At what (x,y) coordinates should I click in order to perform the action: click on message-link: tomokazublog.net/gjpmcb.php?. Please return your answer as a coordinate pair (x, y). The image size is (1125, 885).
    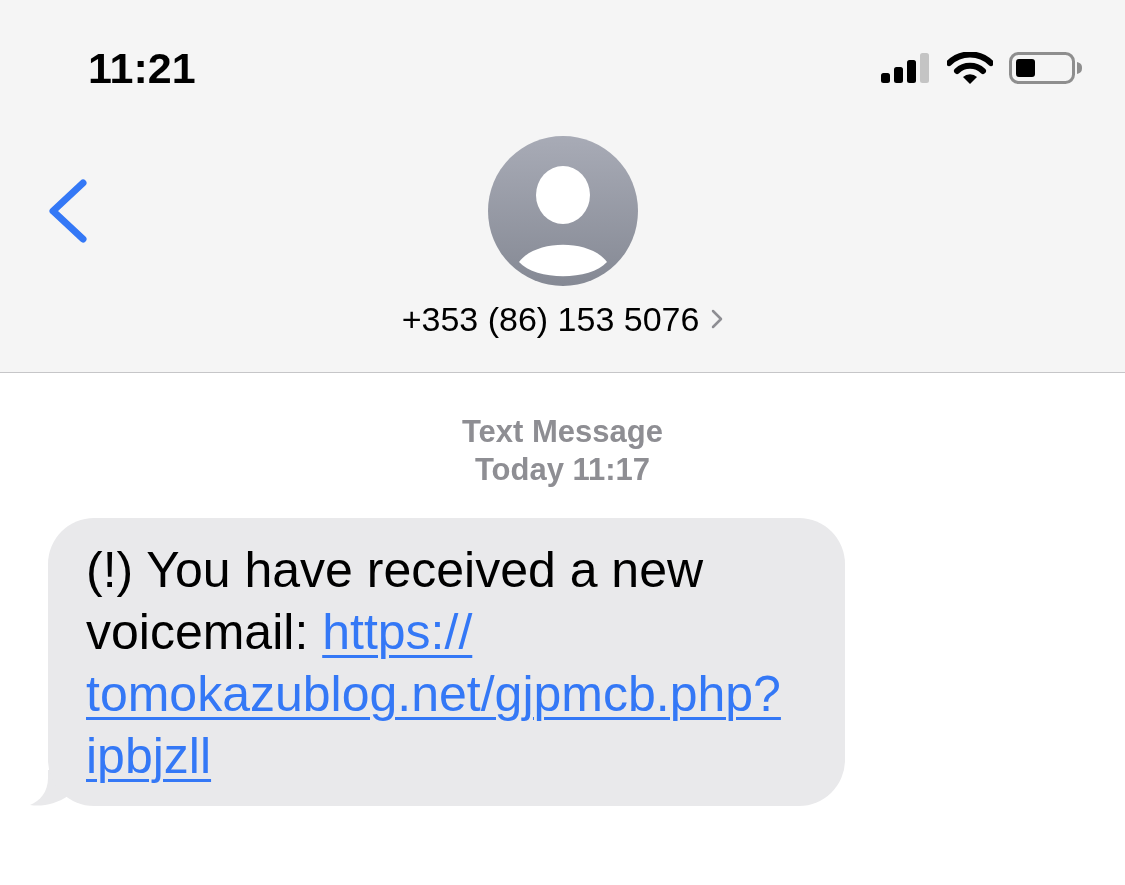
    Looking at the image, I should click on (433, 694).